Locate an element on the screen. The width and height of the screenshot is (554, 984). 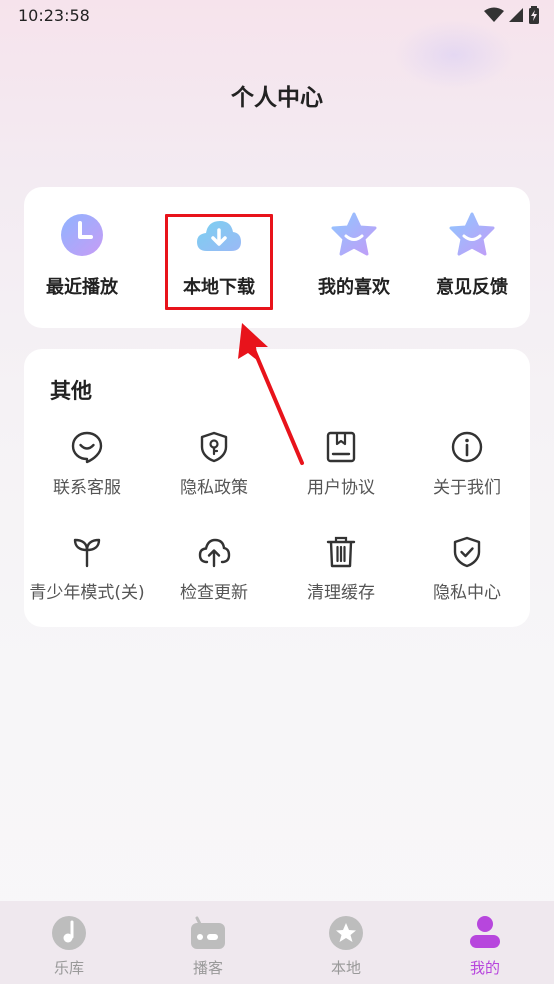
contact-service-button: 联系客服 is located at coordinates (87, 464).